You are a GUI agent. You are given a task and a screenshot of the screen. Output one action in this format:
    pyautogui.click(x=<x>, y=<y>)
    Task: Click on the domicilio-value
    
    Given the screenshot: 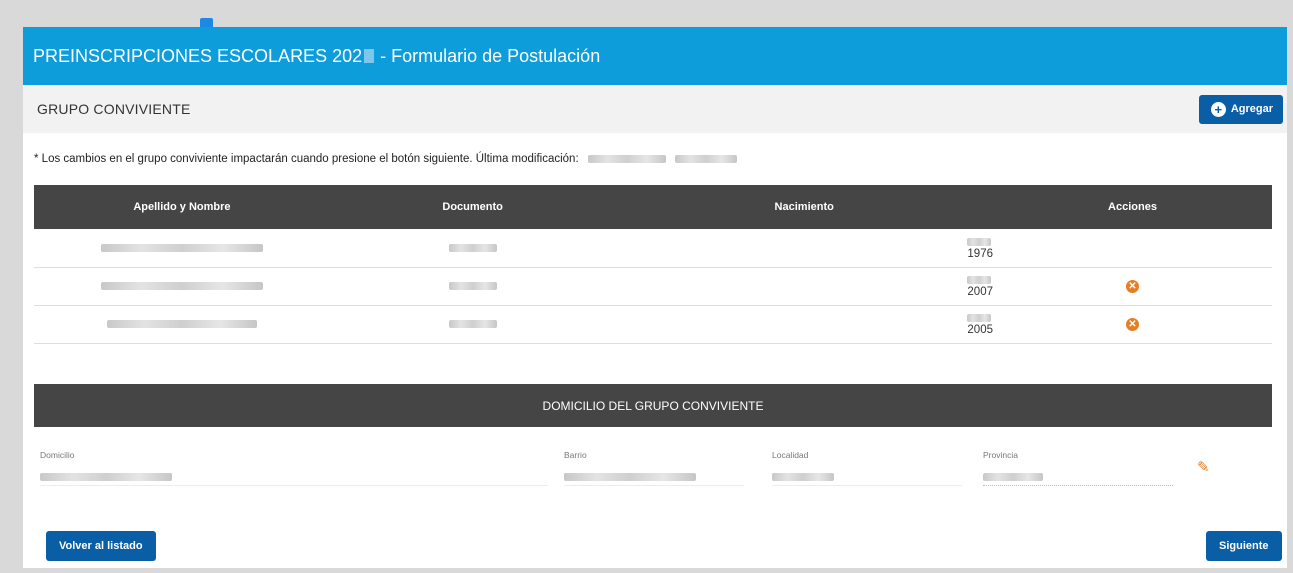 What is the action you would take?
    pyautogui.click(x=294, y=476)
    